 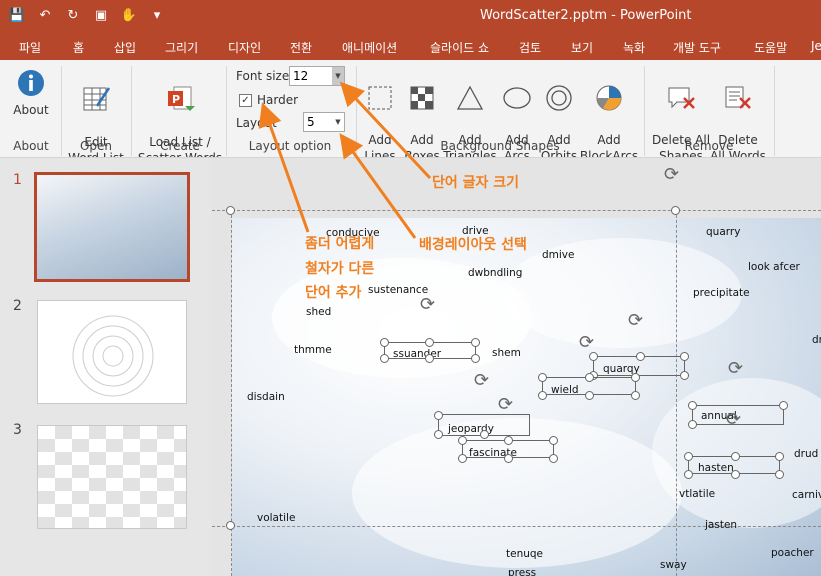 What do you see at coordinates (473, 245) in the screenshot?
I see `annotation-layout: 배경레이아웃 선택` at bounding box center [473, 245].